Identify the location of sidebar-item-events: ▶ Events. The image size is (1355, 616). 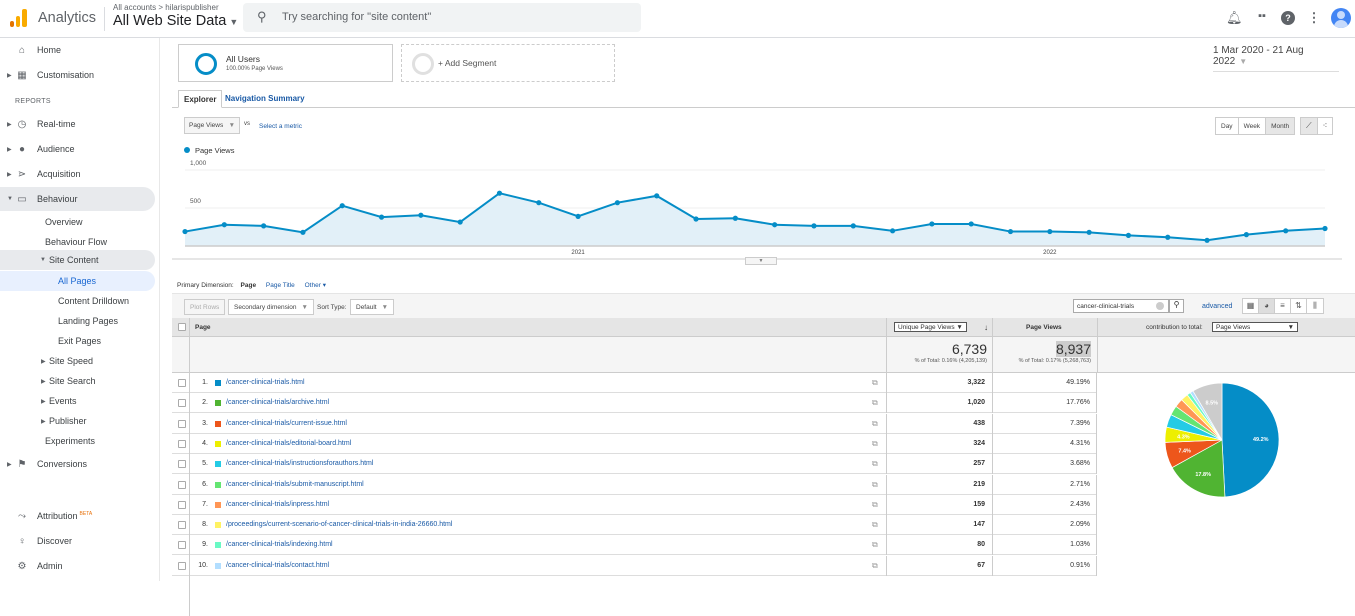
(77, 401).